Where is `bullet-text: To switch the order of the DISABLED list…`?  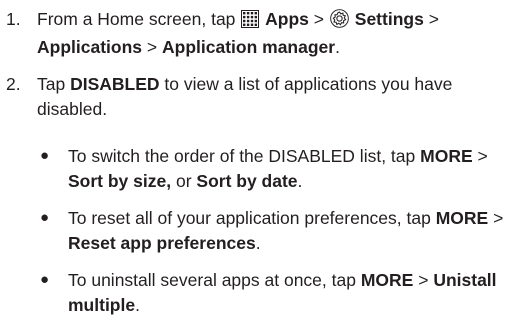
bullet-text: To switch the order of the DISABLED list… is located at coordinates (286, 168).